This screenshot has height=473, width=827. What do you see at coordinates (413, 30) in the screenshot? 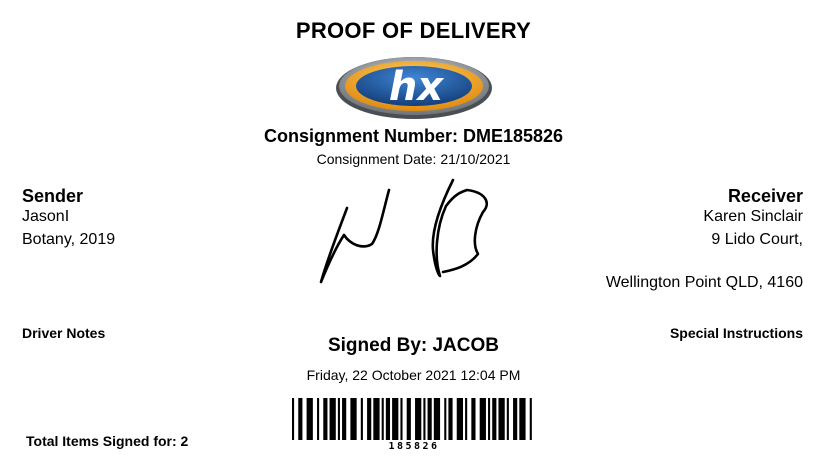
I see `document-title: PROOF OF DELIVERY` at bounding box center [413, 30].